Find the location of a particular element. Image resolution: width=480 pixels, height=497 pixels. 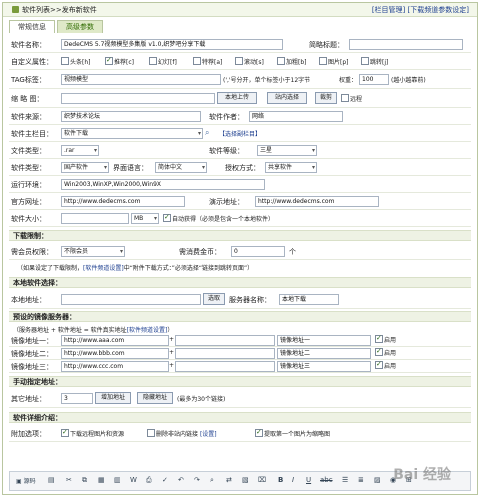

attr-special: 特荐[a] is located at coordinates (207, 61).